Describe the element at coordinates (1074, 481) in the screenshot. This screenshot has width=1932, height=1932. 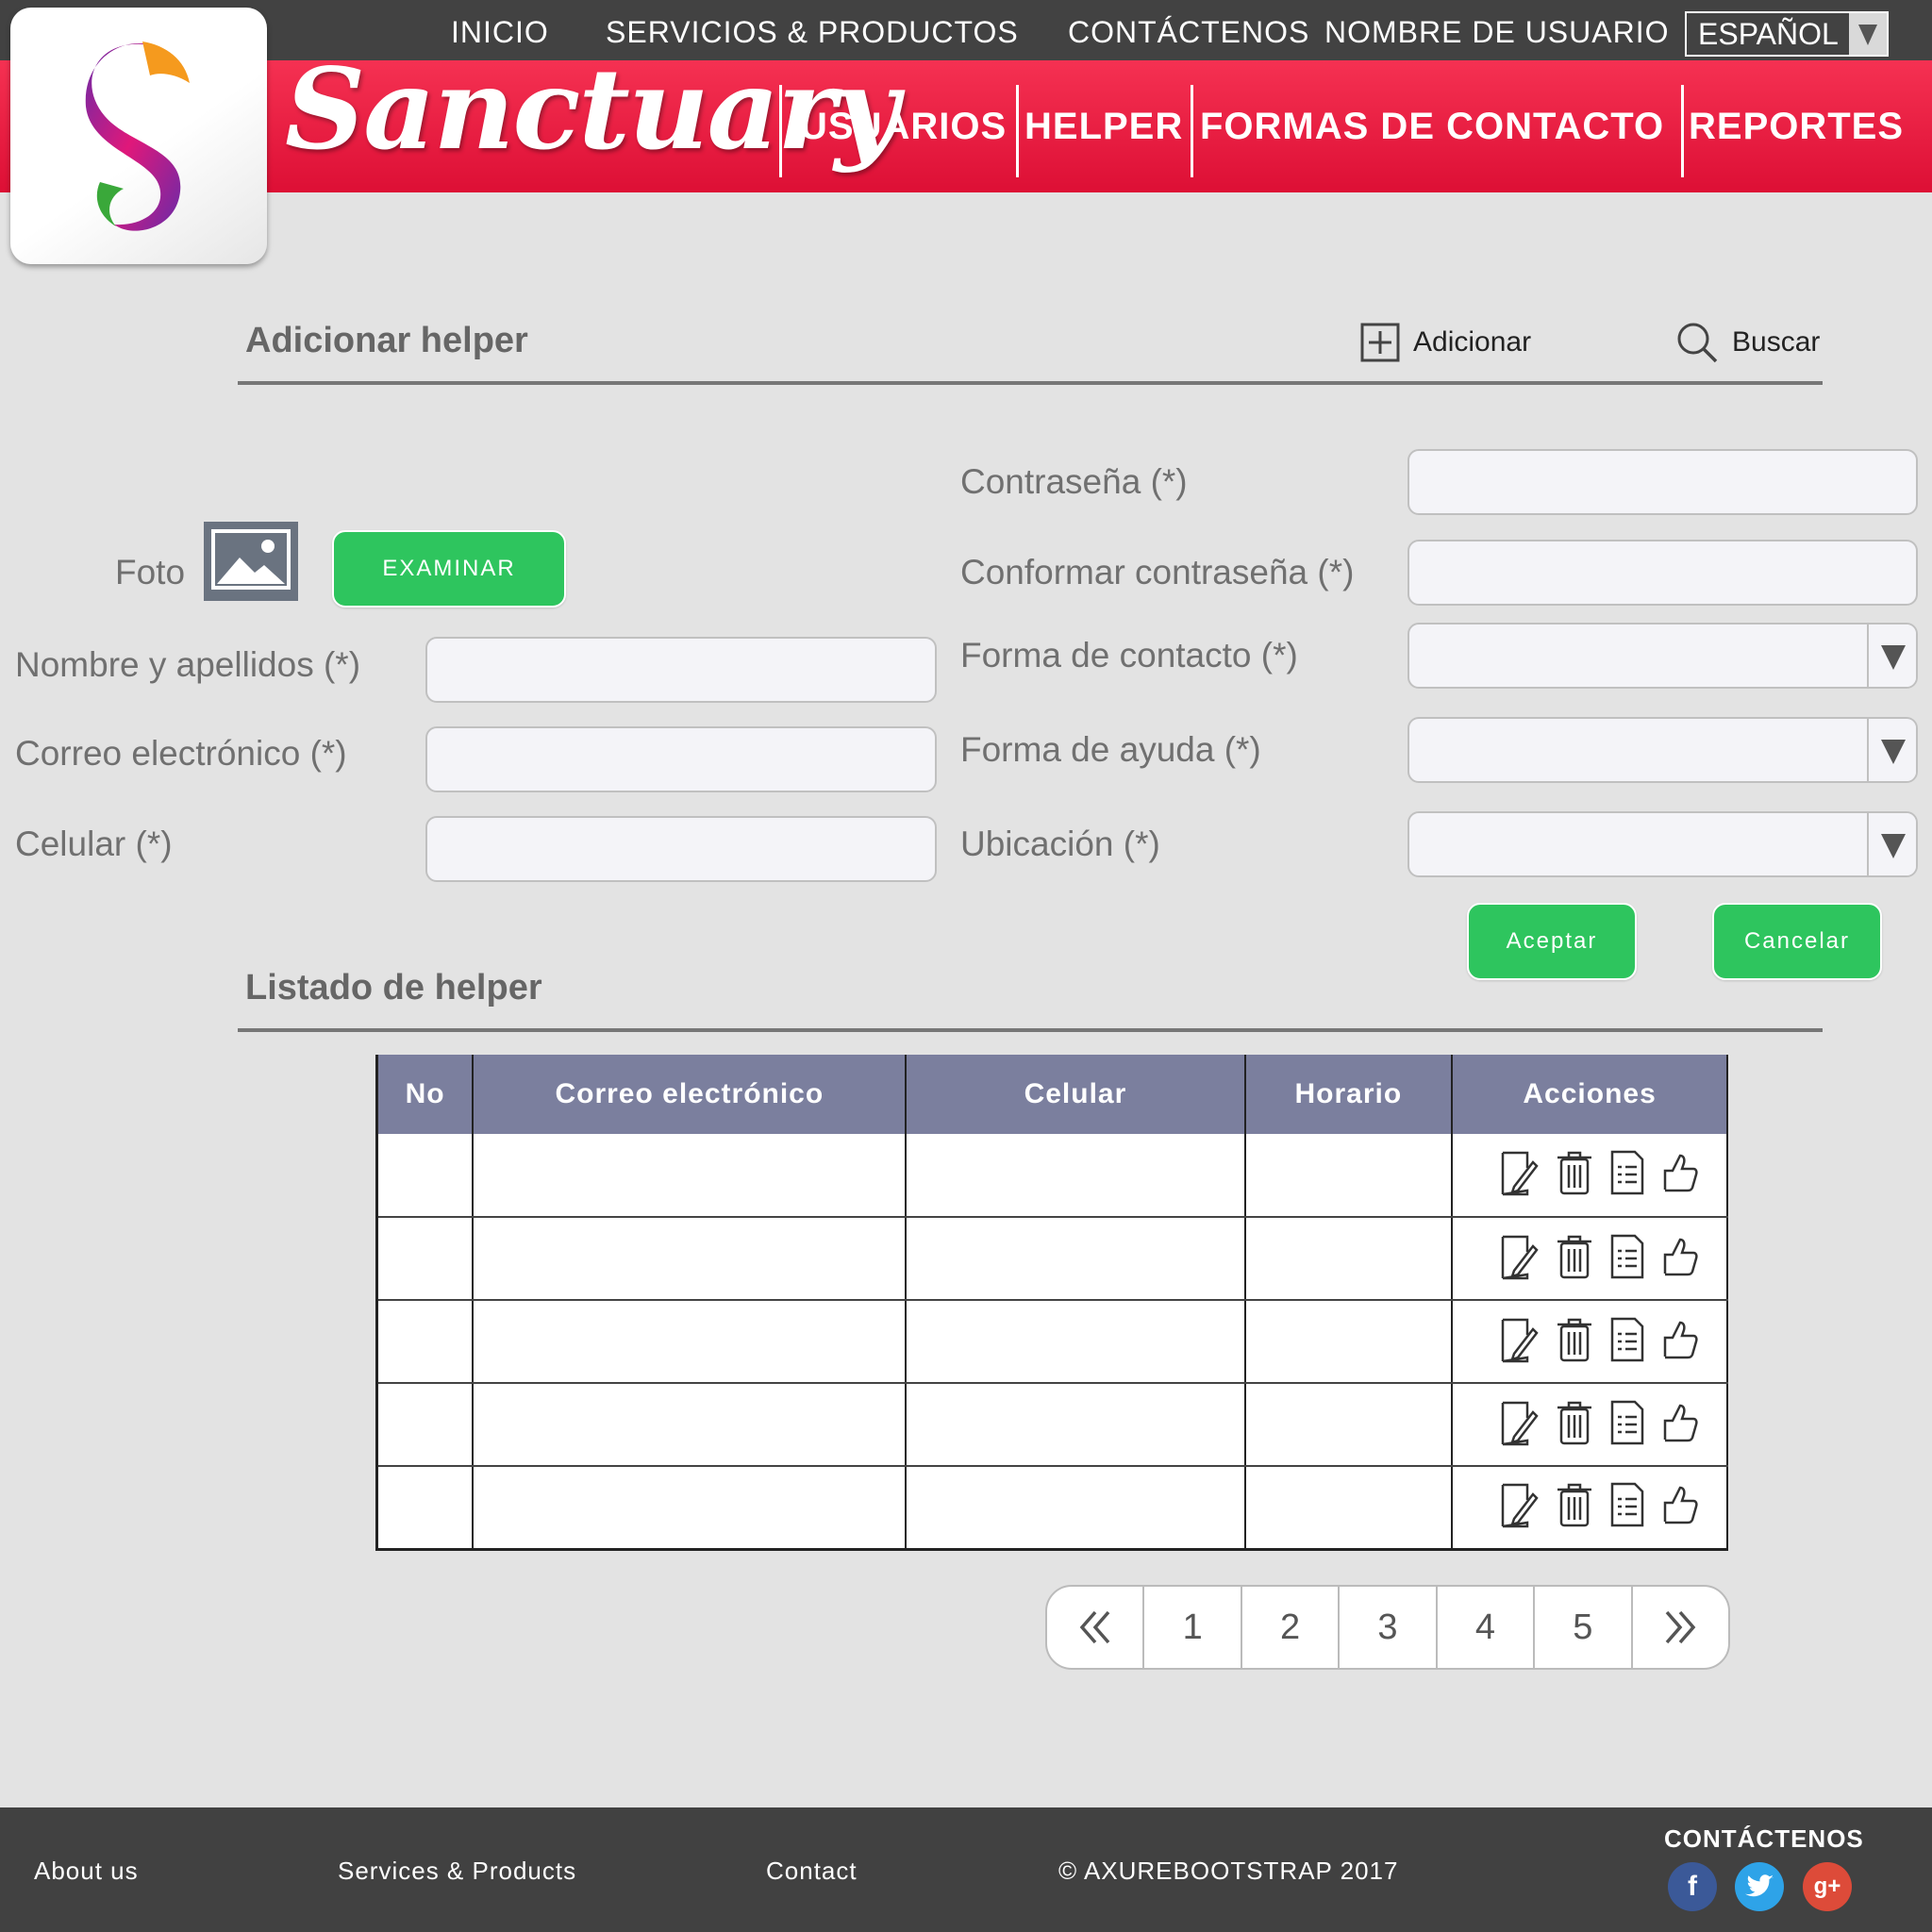
I see `password-label: Contraseña (*)` at that location.